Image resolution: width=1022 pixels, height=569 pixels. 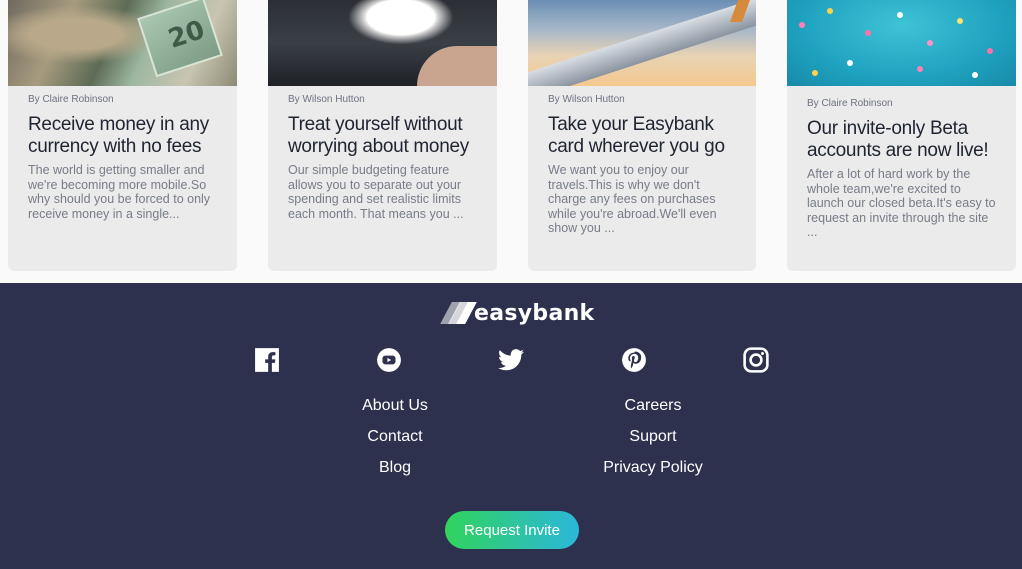 What do you see at coordinates (653, 405) in the screenshot?
I see `footer-link-careers: Careers` at bounding box center [653, 405].